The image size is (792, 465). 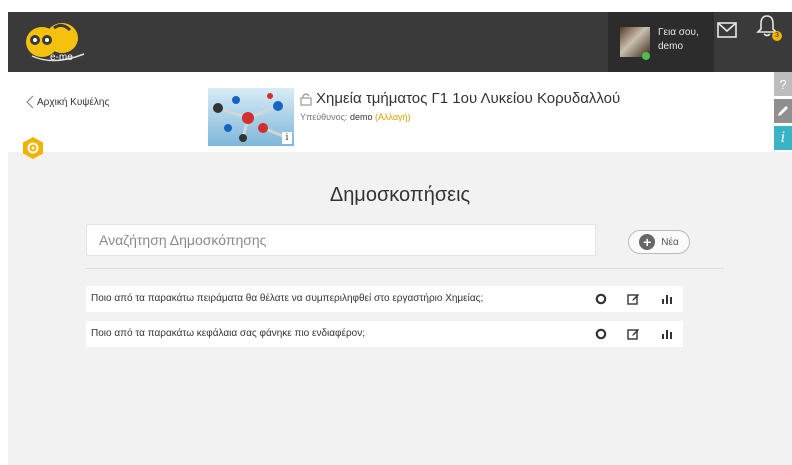 I want to click on gear-icon, so click(x=33, y=148).